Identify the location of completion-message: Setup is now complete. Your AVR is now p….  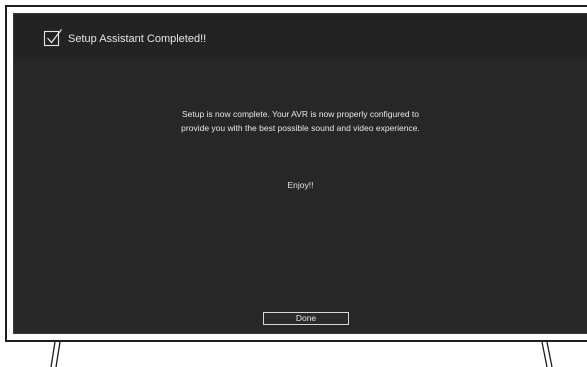
(300, 121).